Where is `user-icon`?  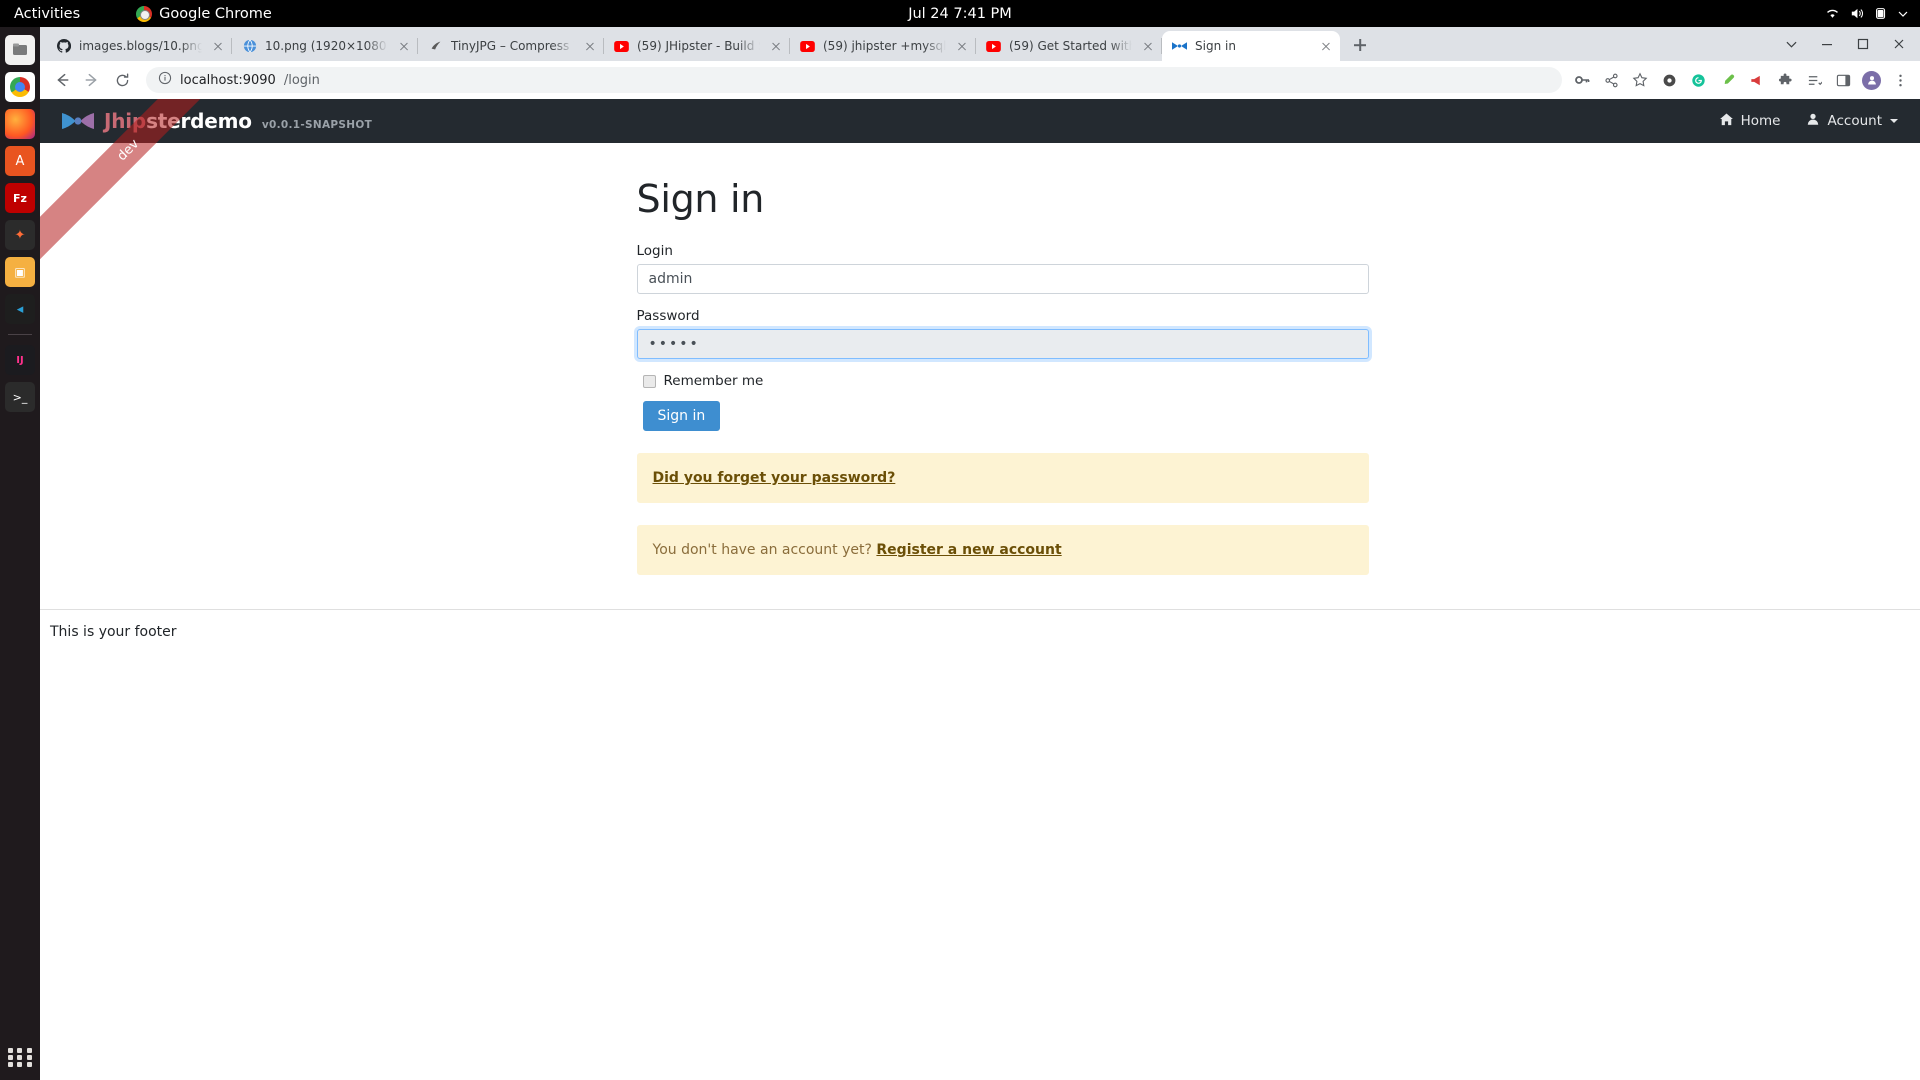 user-icon is located at coordinates (1813, 121).